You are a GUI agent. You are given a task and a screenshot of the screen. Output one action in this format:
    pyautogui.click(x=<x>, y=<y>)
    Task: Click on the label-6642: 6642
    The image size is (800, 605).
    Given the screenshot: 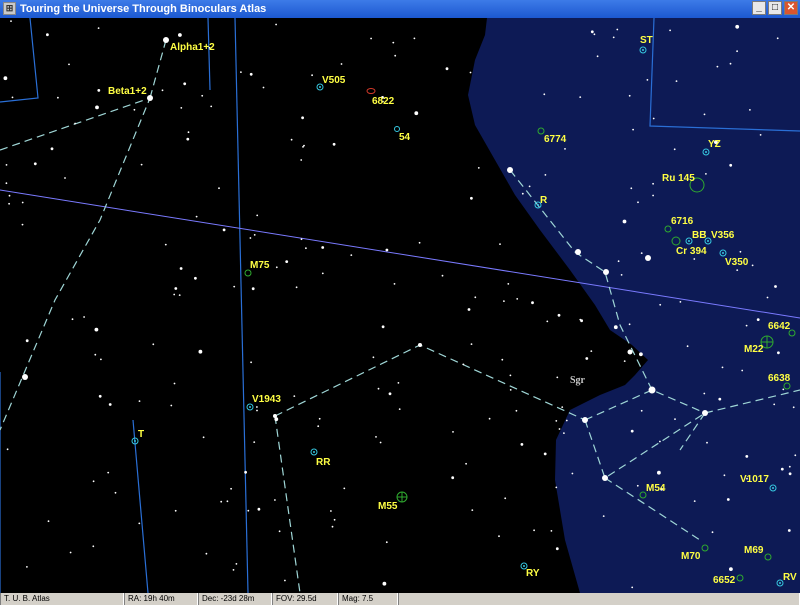 What is the action you would take?
    pyautogui.click(x=779, y=326)
    